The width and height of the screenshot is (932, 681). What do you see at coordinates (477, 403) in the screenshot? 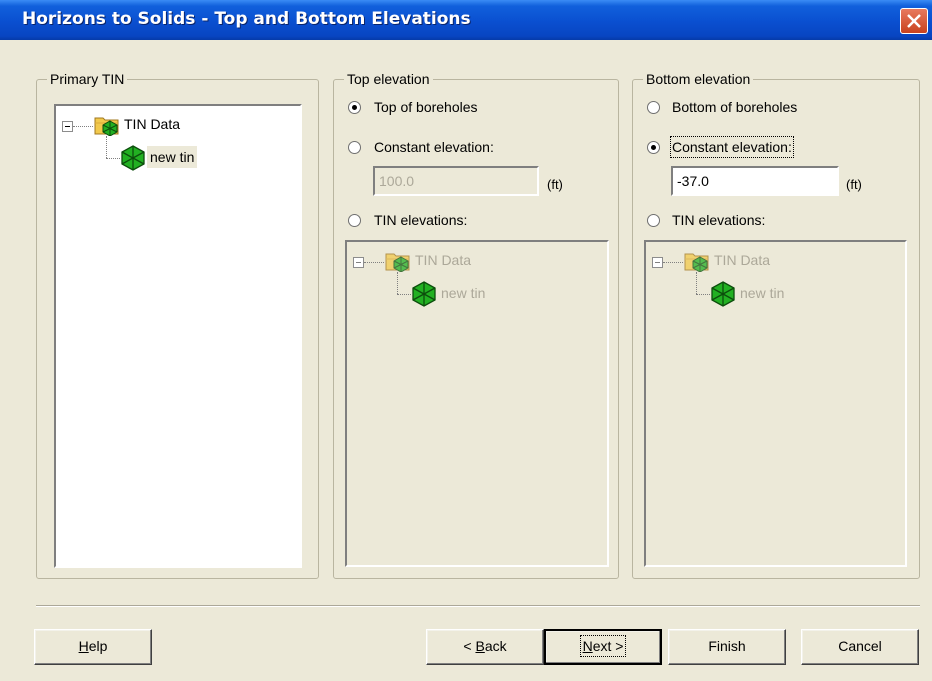
I see `top-tin-tree: TIN Data new tin` at bounding box center [477, 403].